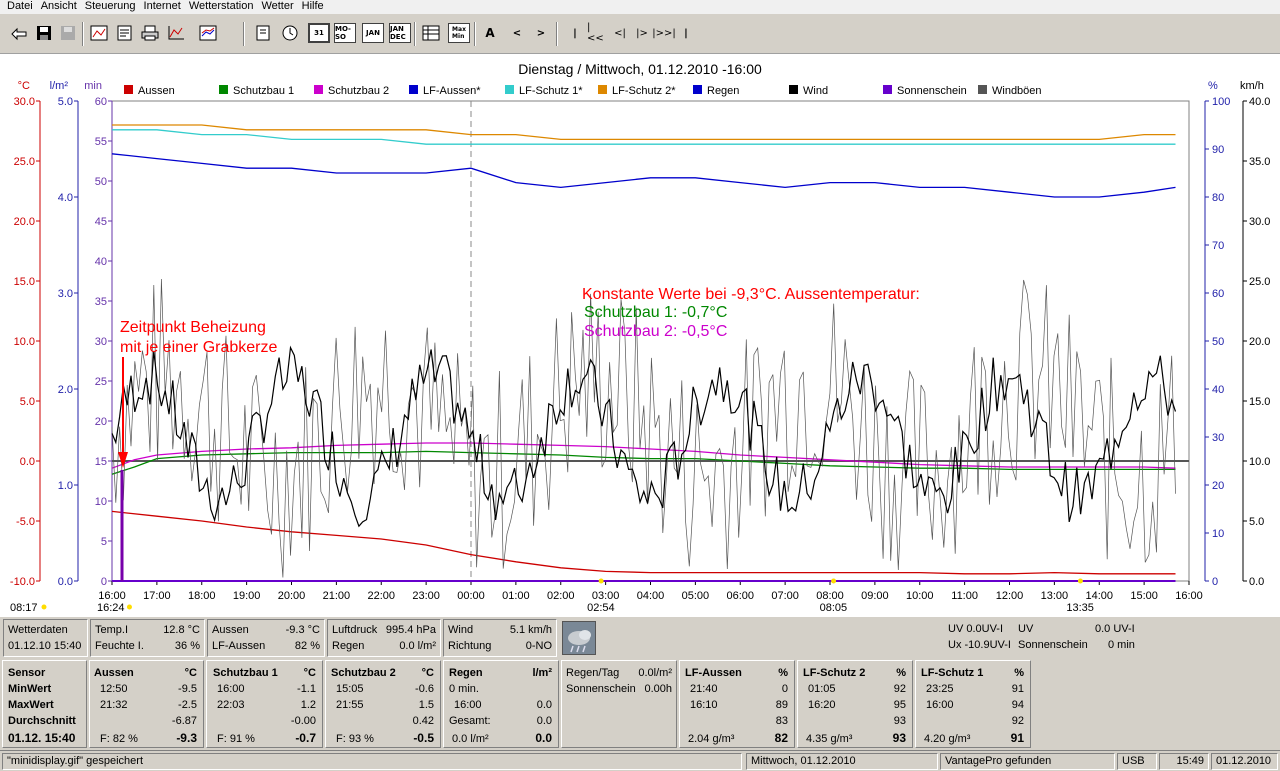 The image size is (1280, 771). I want to click on x-tick-label: 14:00, so click(1099, 596).